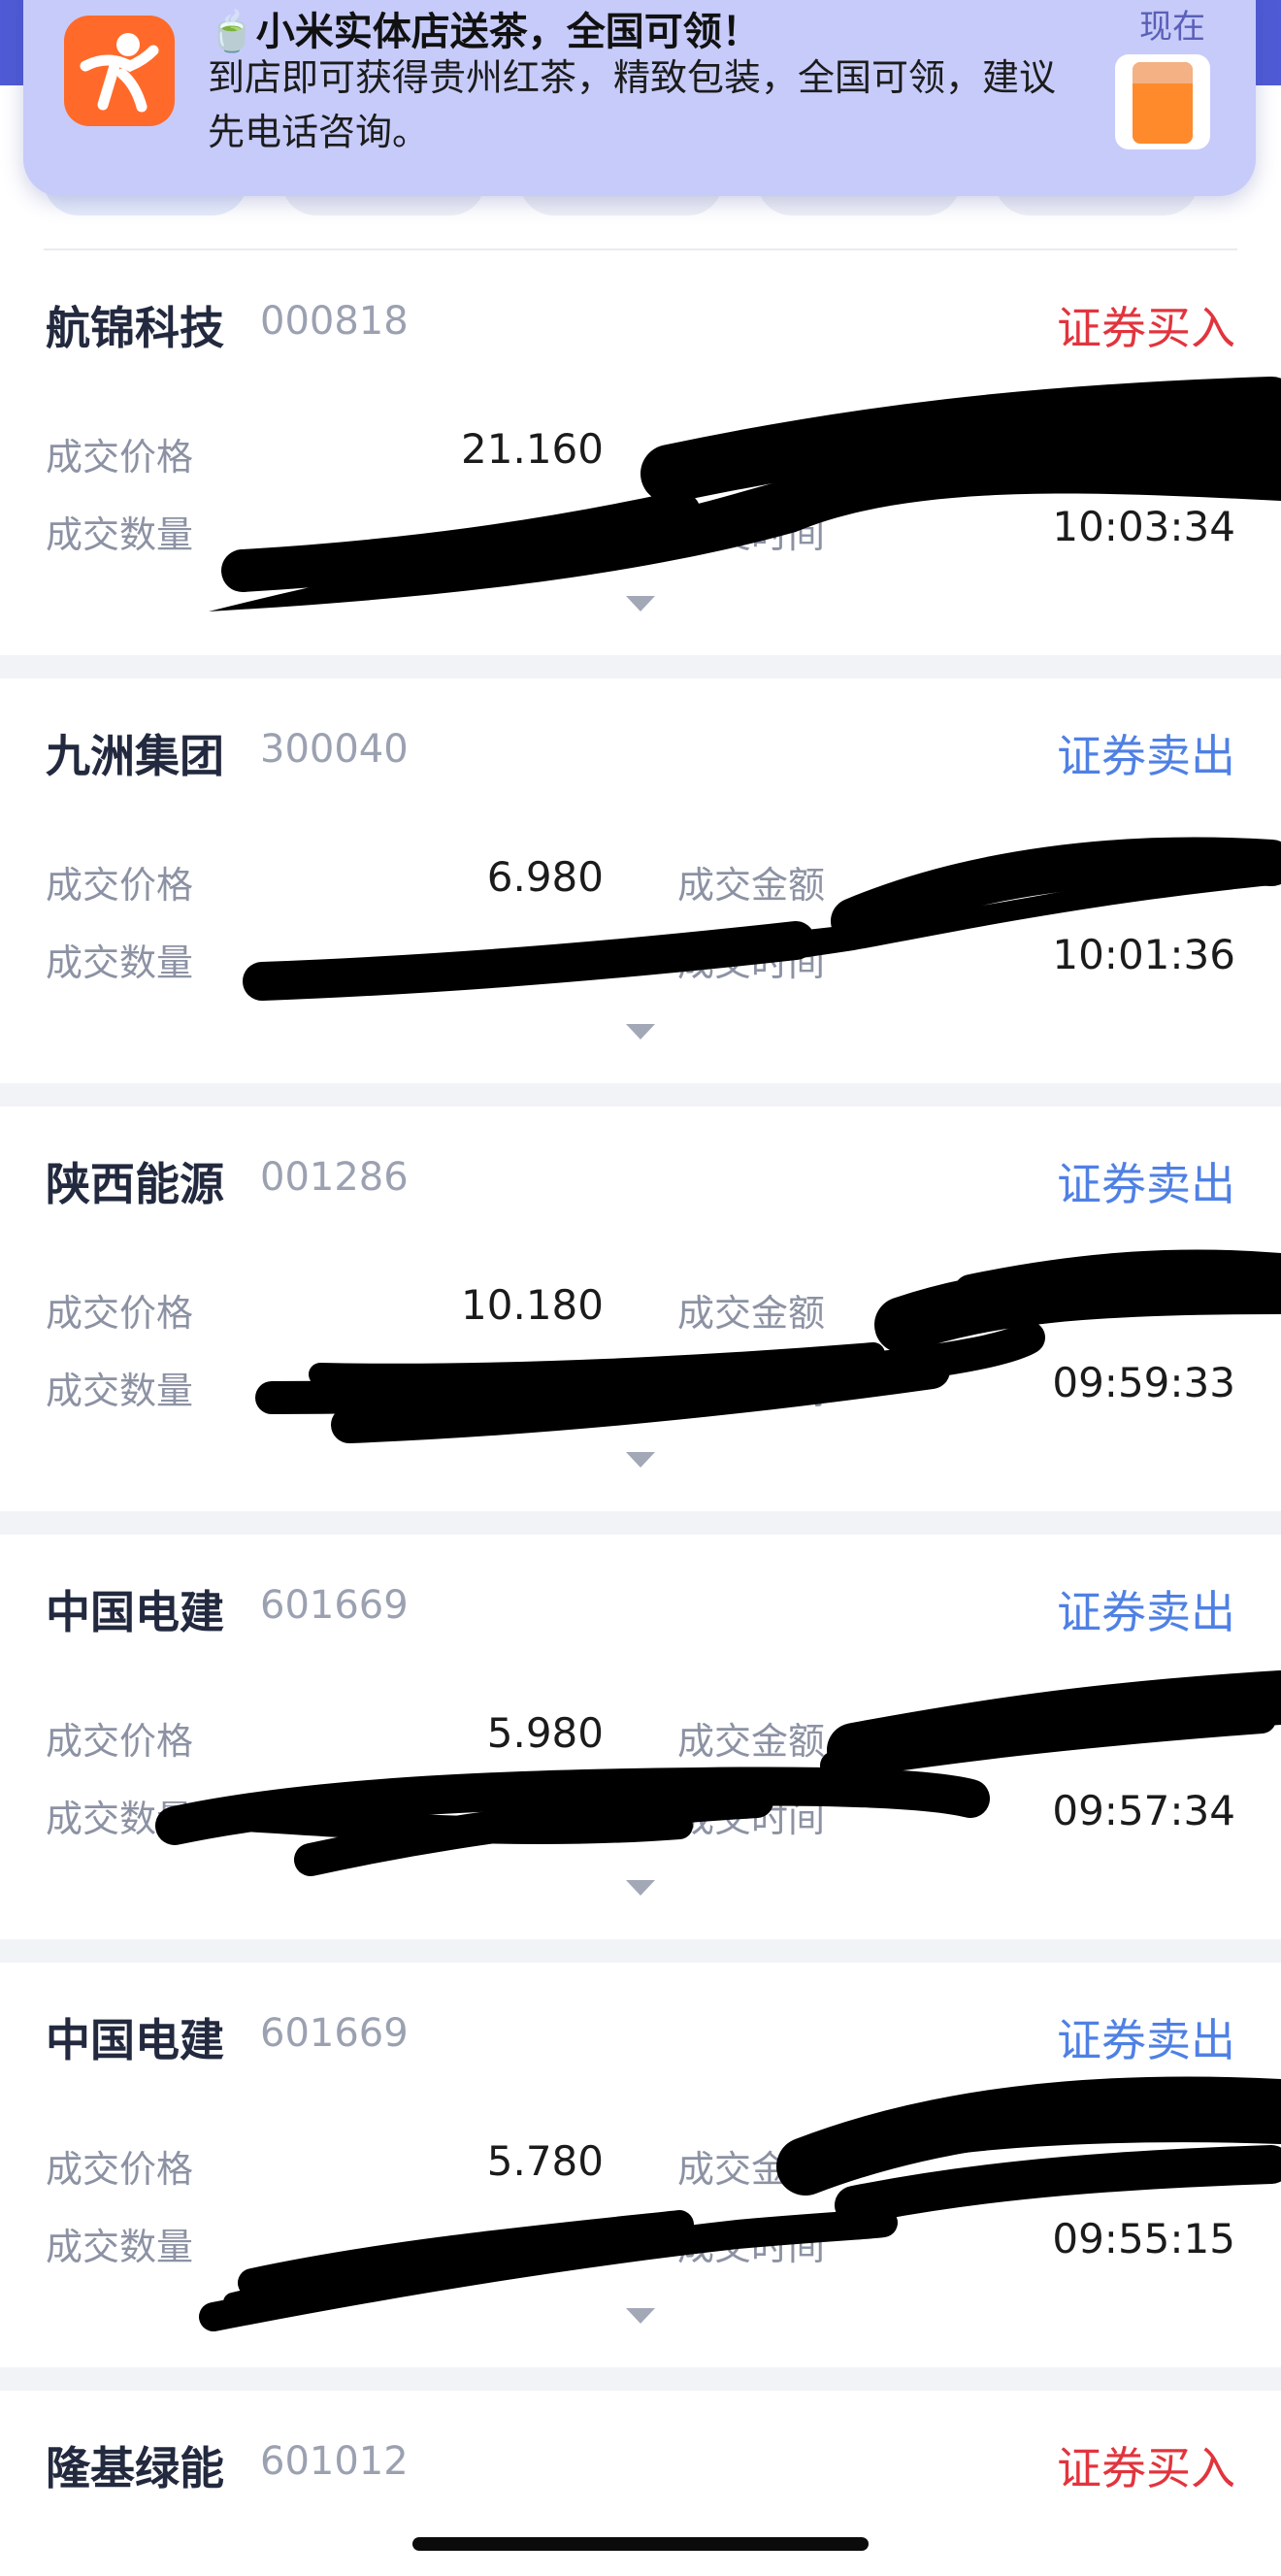 This screenshot has width=1281, height=2576. Describe the element at coordinates (1172, 27) in the screenshot. I see `notification-time: 现在` at that location.